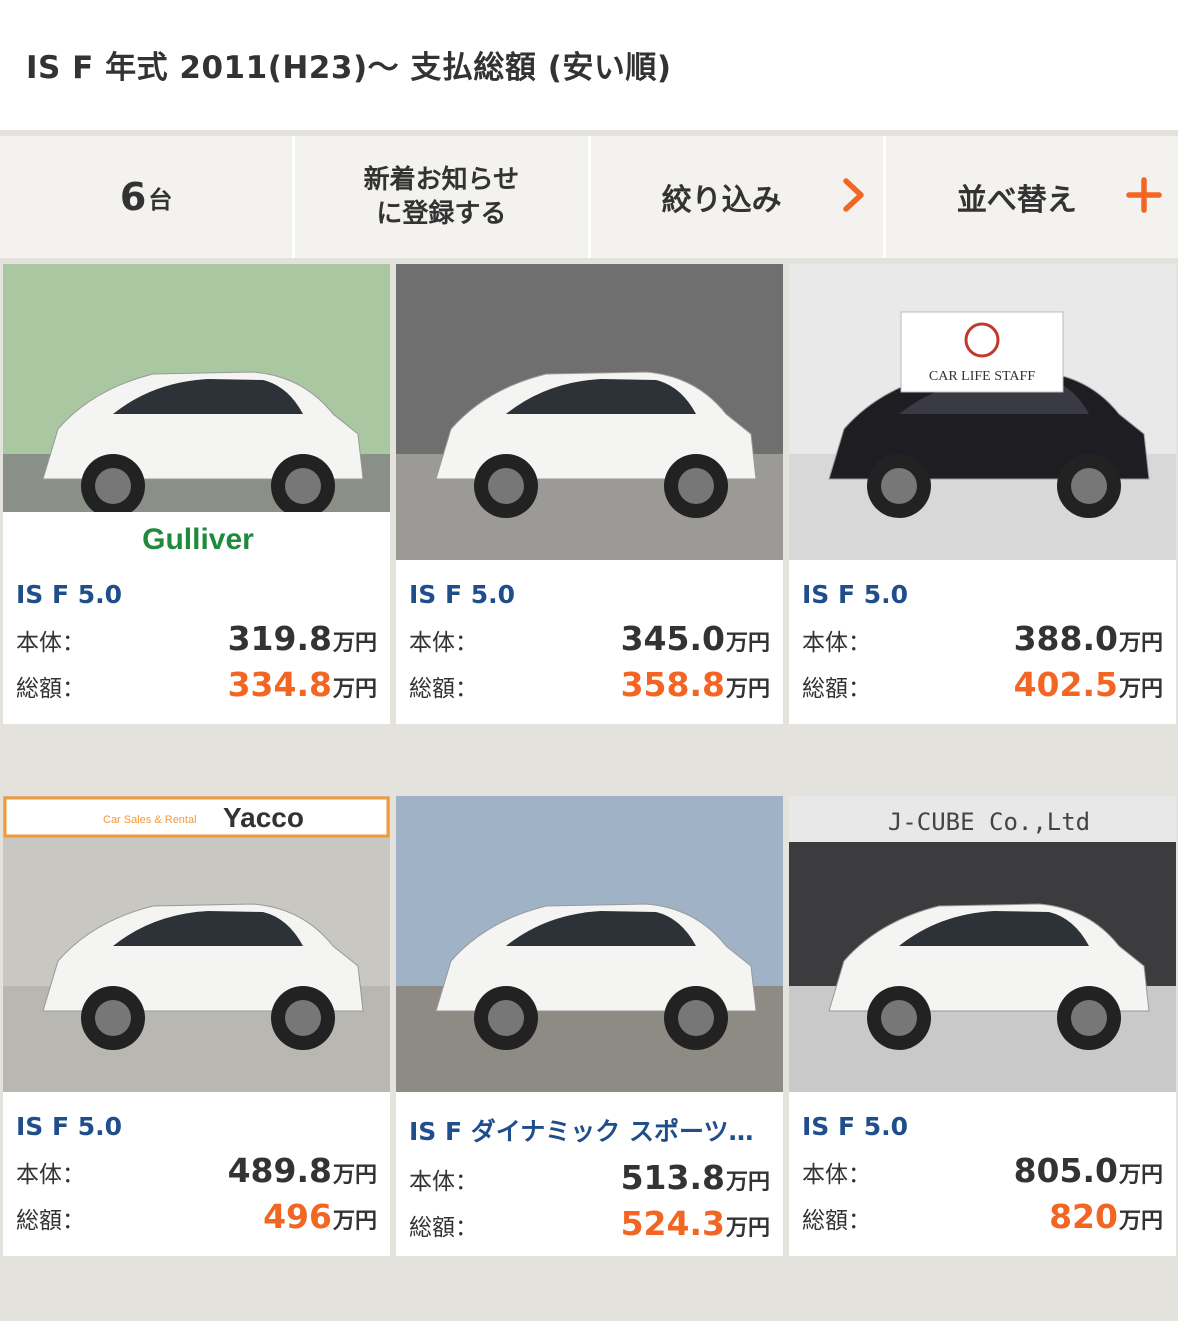 Image resolution: width=1178 pixels, height=1321 pixels. I want to click on base-price: 805.0万円, so click(1088, 1170).